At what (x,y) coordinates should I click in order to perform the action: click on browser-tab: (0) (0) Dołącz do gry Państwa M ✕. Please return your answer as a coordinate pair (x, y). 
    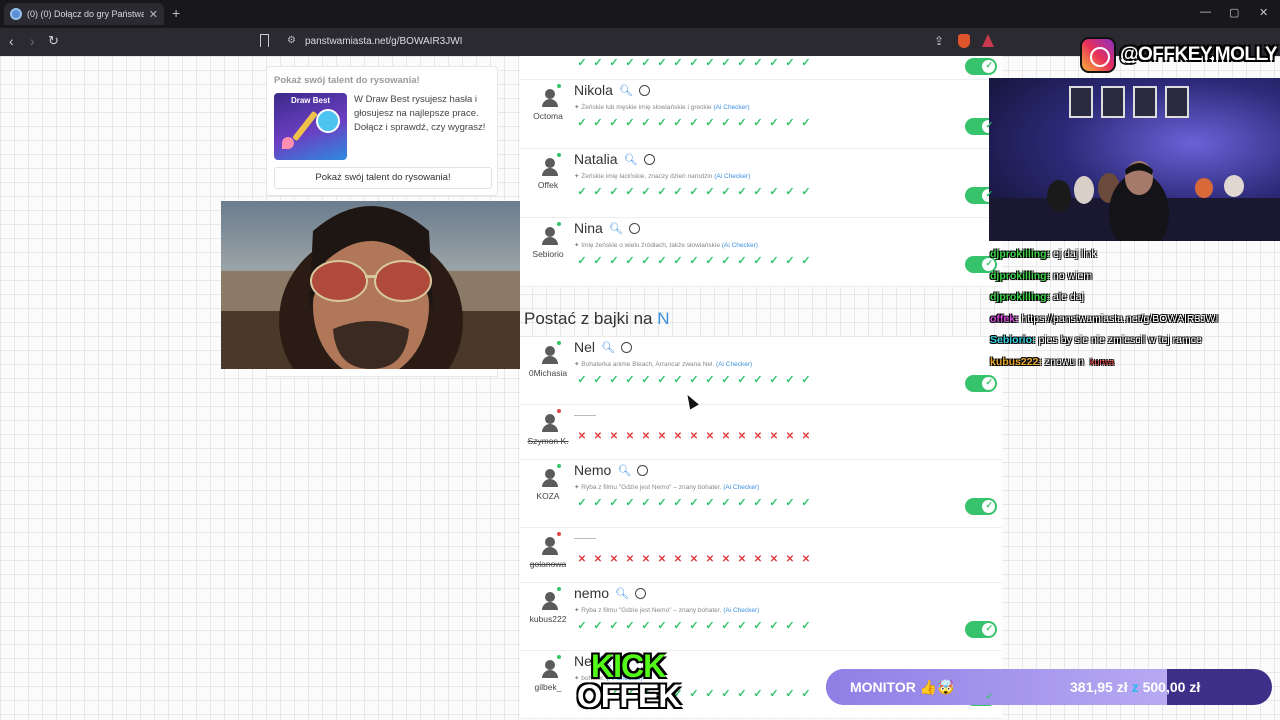
    Looking at the image, I should click on (84, 14).